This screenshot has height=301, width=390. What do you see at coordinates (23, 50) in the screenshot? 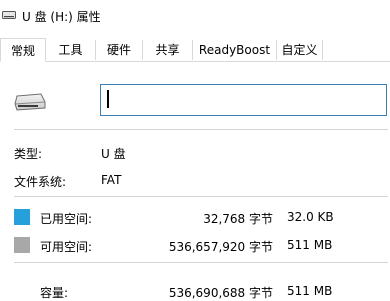
I see `tab-general: 常规` at bounding box center [23, 50].